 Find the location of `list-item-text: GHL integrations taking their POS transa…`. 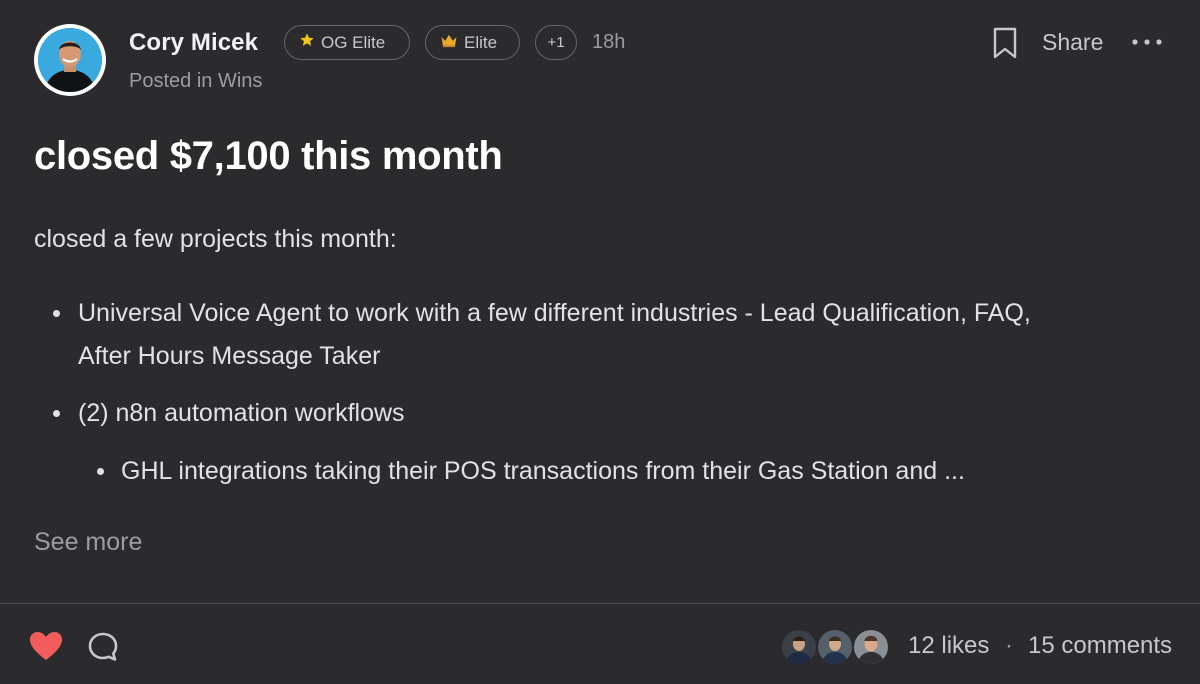

list-item-text: GHL integrations taking their POS transa… is located at coordinates (543, 471).